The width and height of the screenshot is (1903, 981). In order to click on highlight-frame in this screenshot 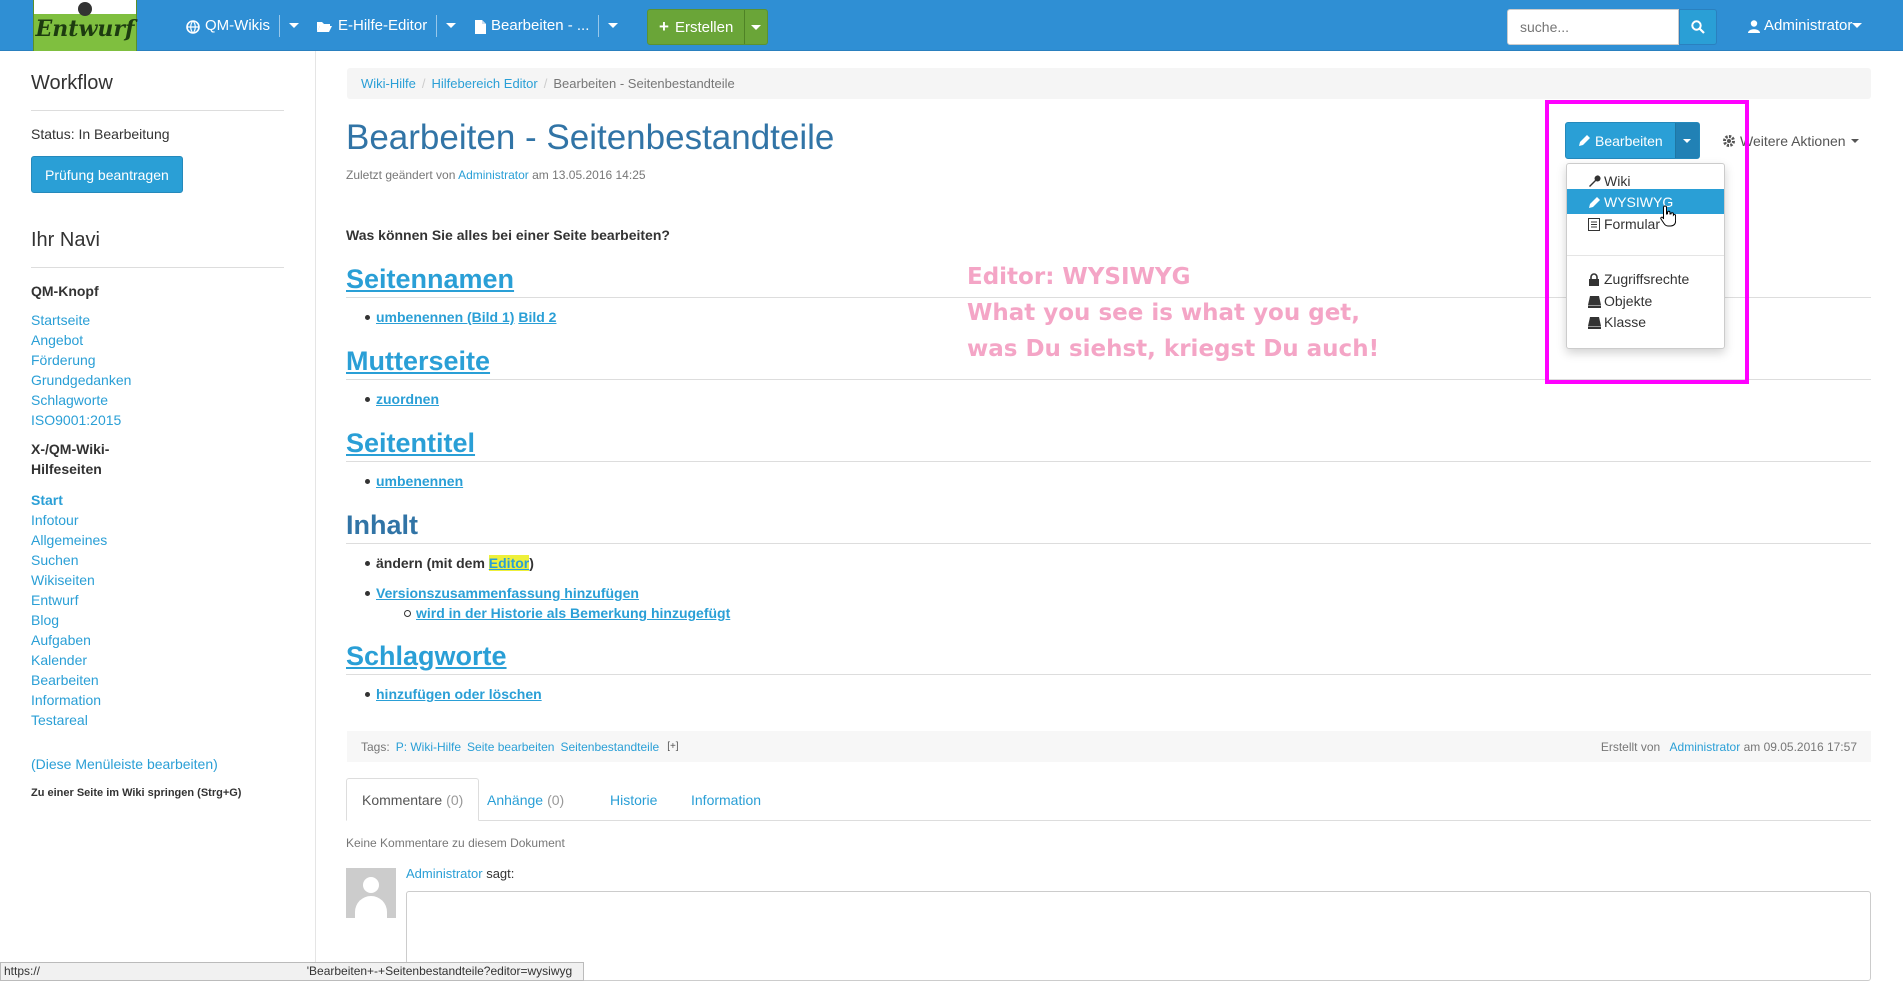, I will do `click(1647, 242)`.